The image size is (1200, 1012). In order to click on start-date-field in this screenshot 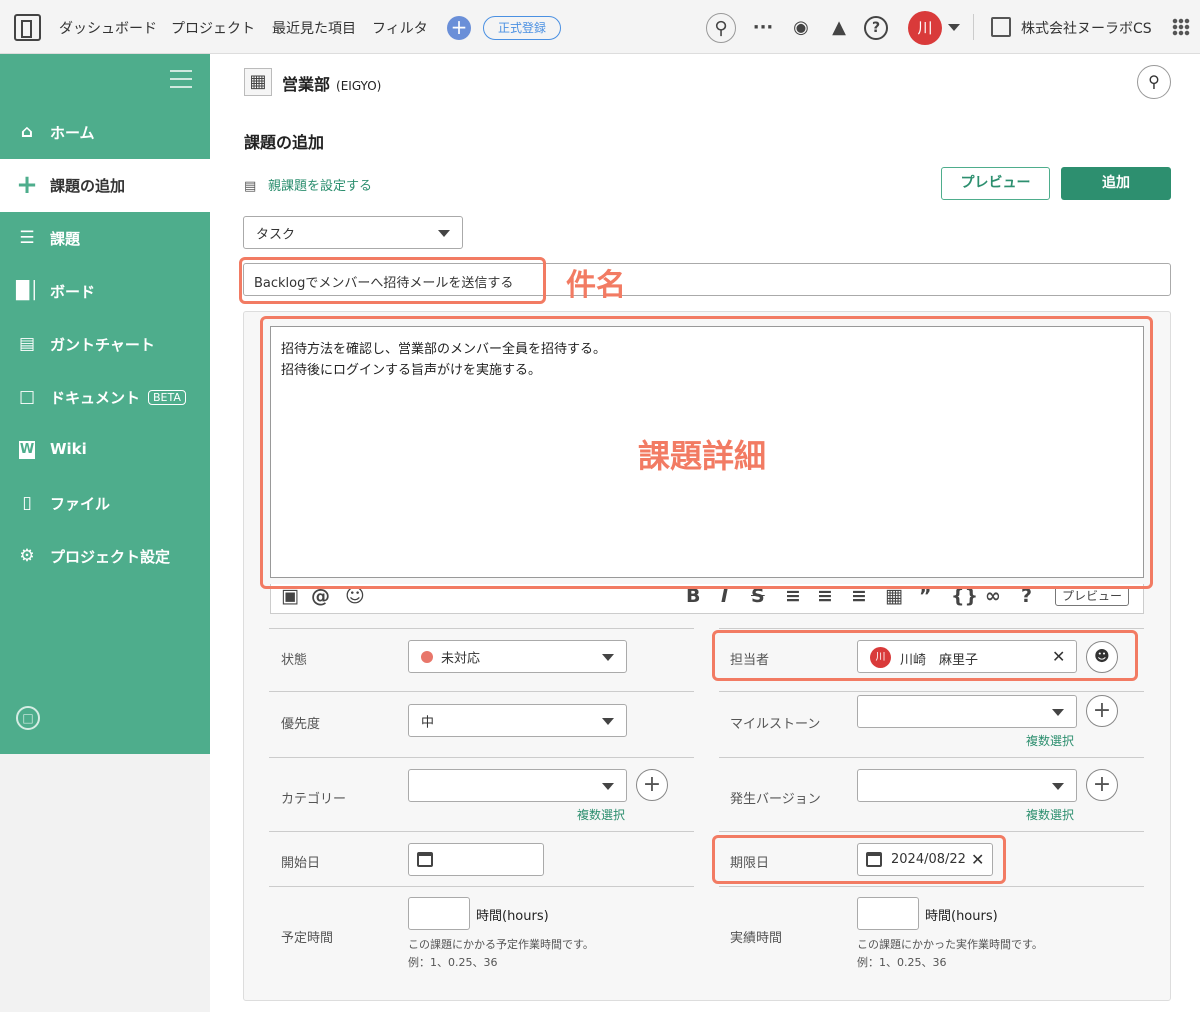, I will do `click(476, 859)`.